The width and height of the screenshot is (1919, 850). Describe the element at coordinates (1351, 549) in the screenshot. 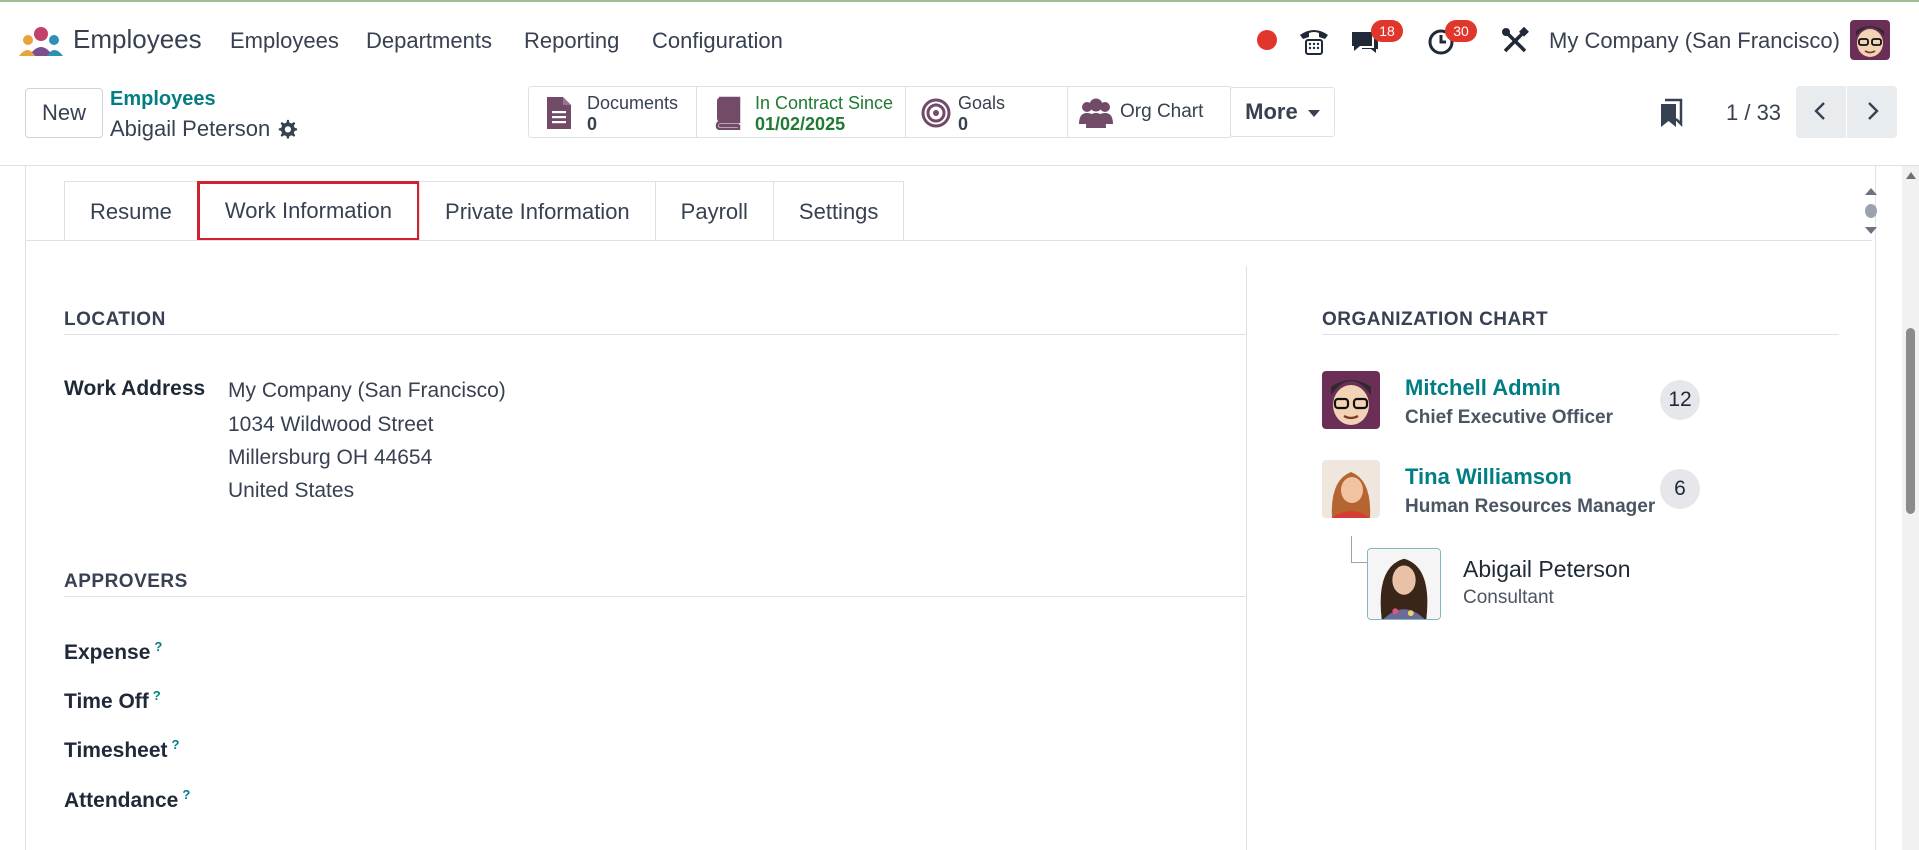

I see `org-connector-vertical` at that location.